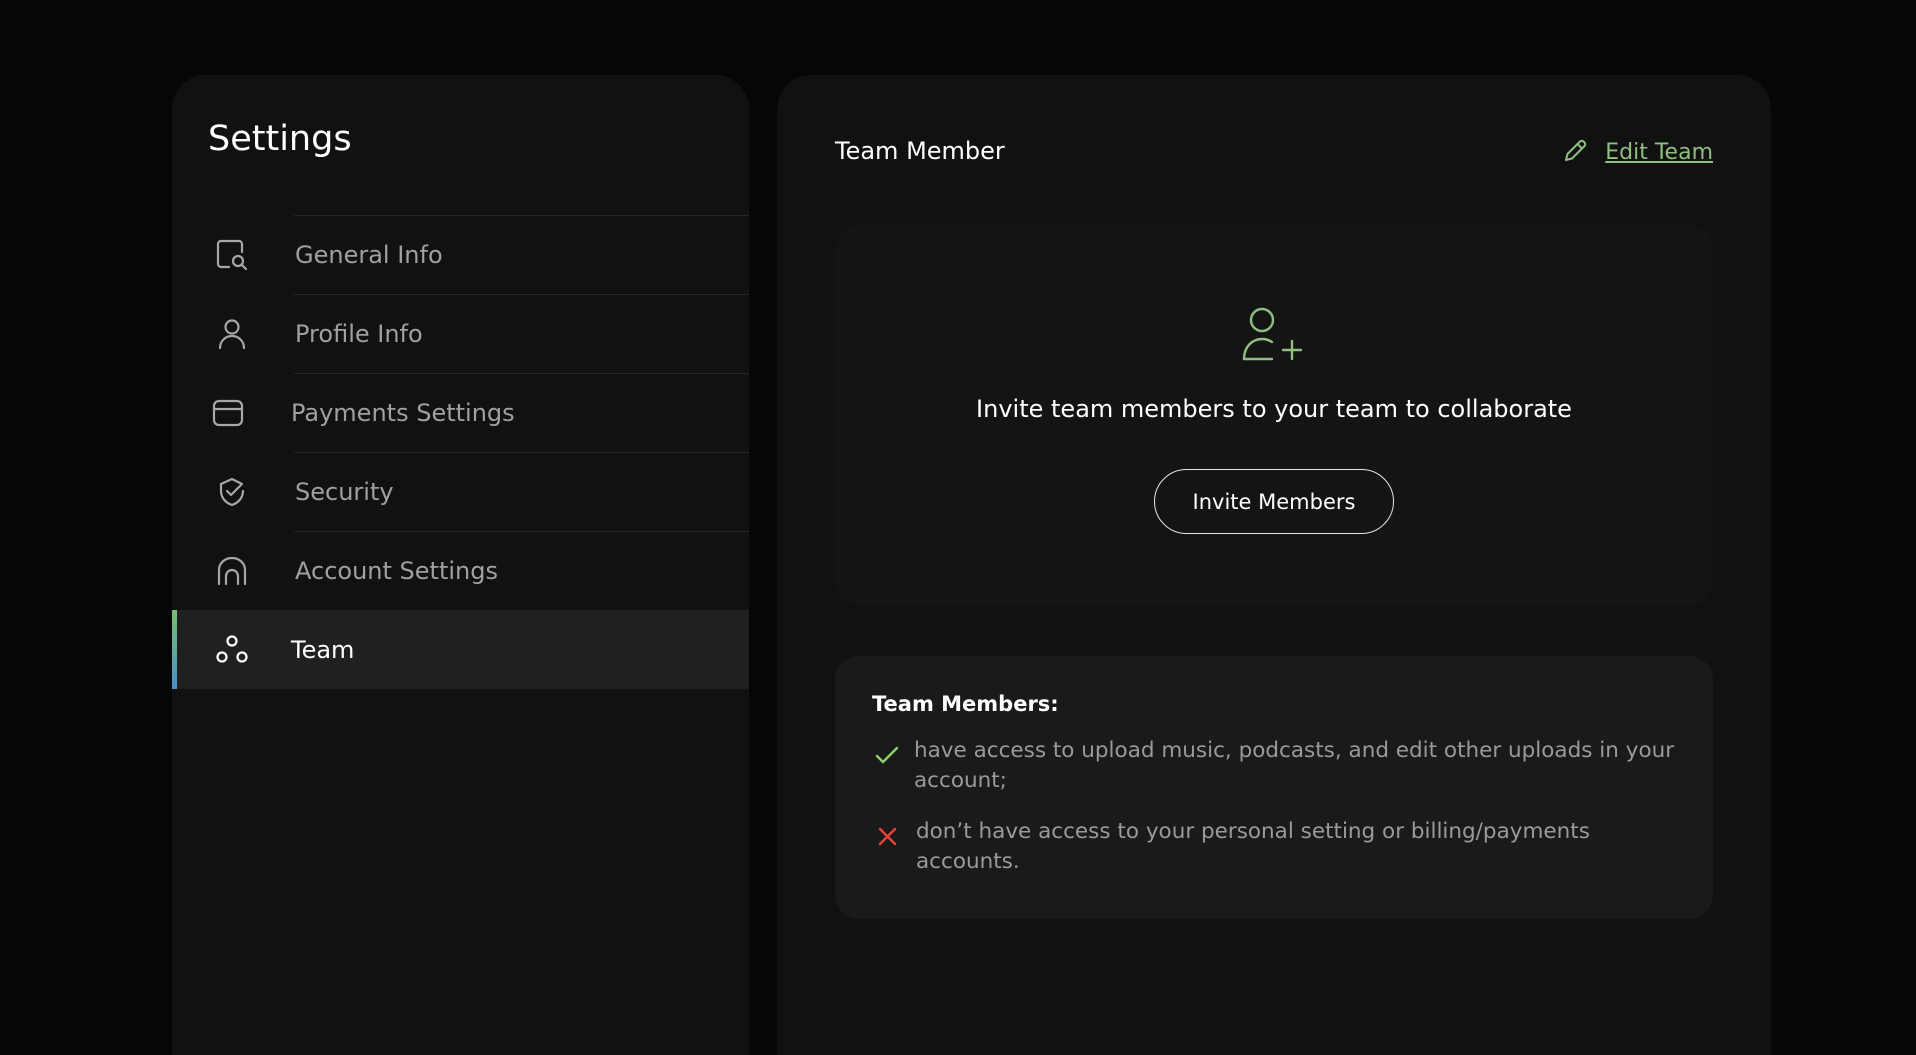  Describe the element at coordinates (403, 412) in the screenshot. I see `sidebar-item-label: Payments Settings` at that location.